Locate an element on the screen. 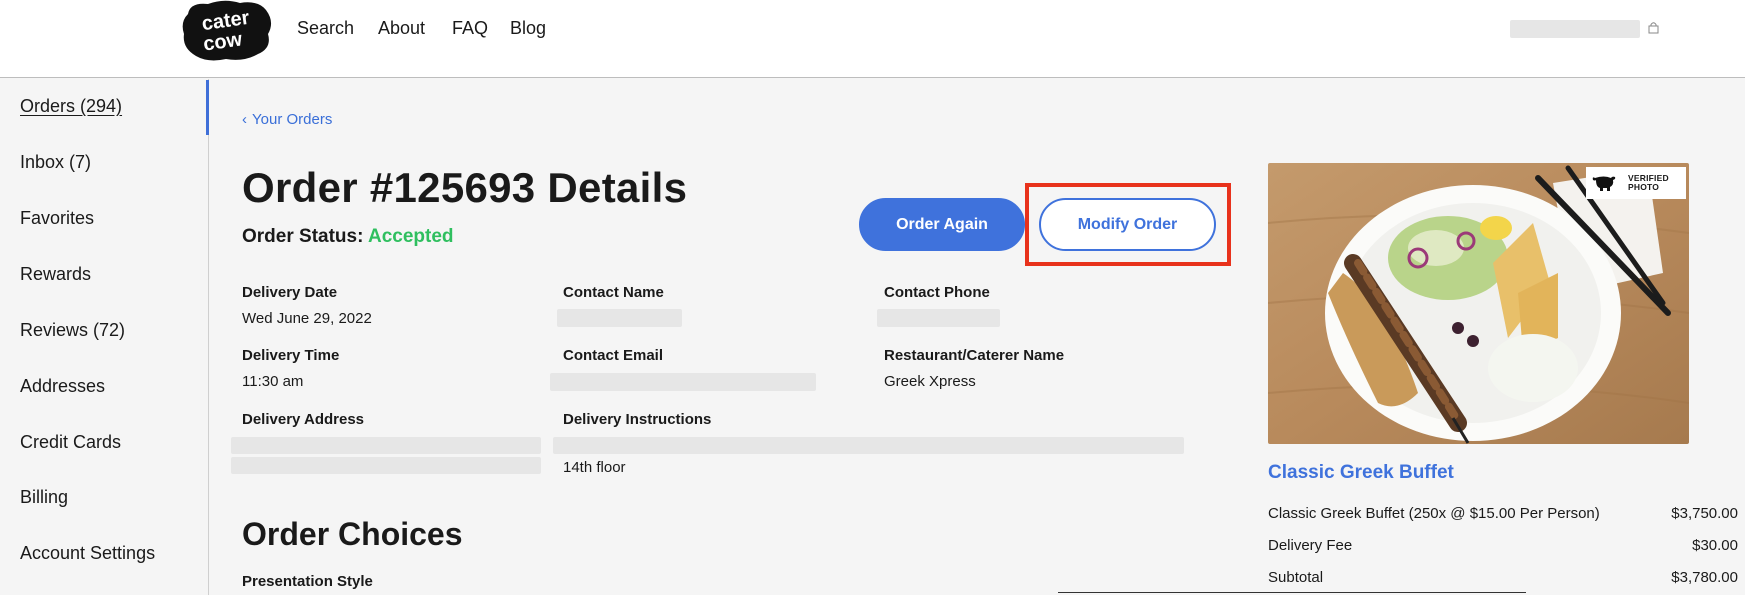  account-name-redacted is located at coordinates (1575, 29).